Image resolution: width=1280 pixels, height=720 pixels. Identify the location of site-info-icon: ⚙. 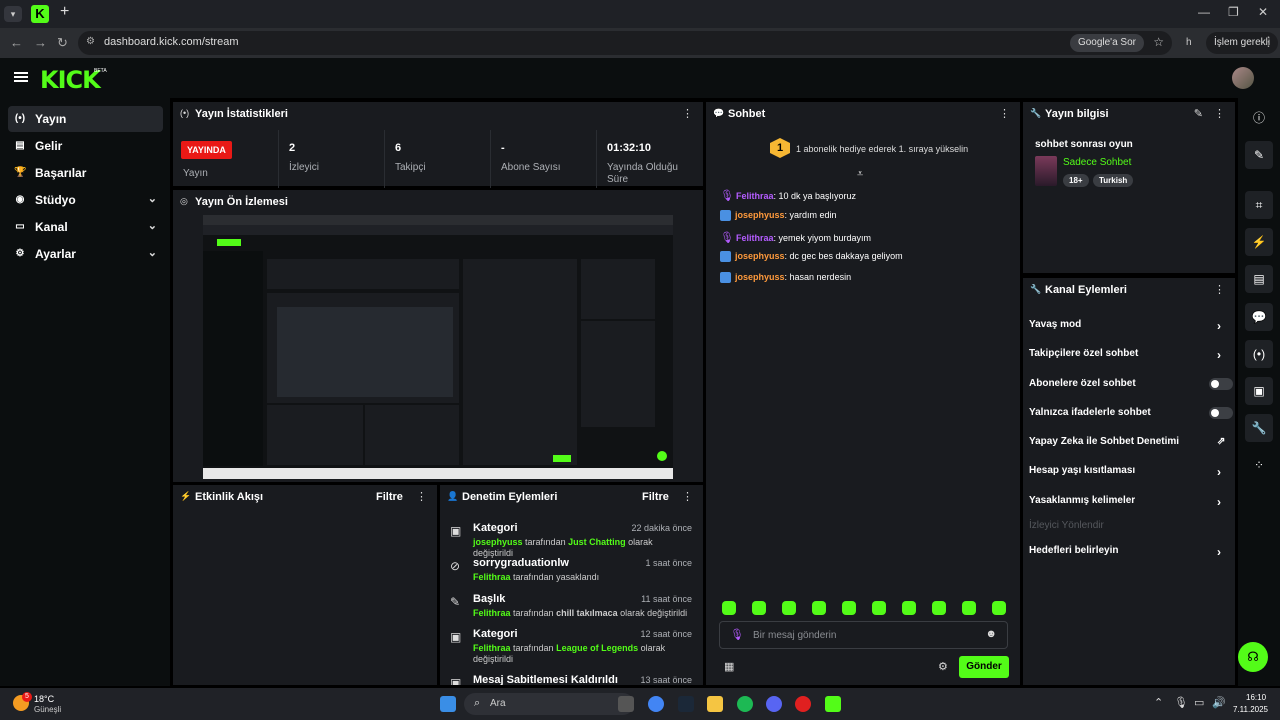
(90, 41).